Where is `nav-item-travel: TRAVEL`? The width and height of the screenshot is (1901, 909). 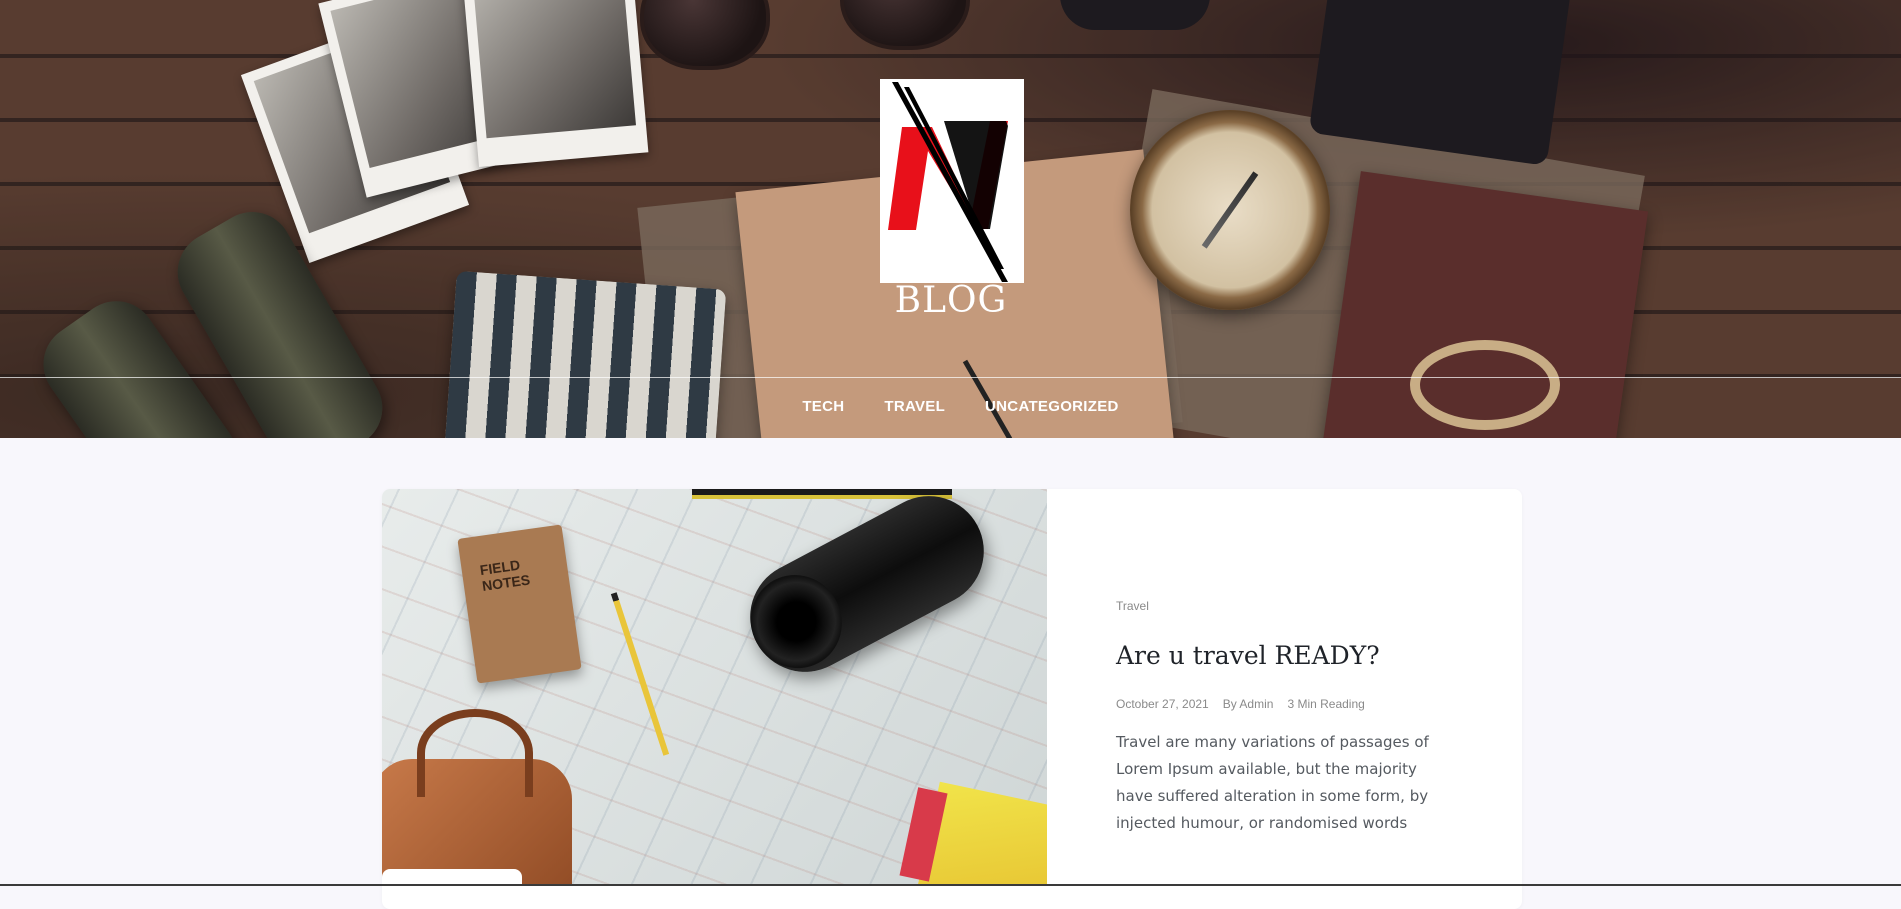 nav-item-travel: TRAVEL is located at coordinates (914, 406).